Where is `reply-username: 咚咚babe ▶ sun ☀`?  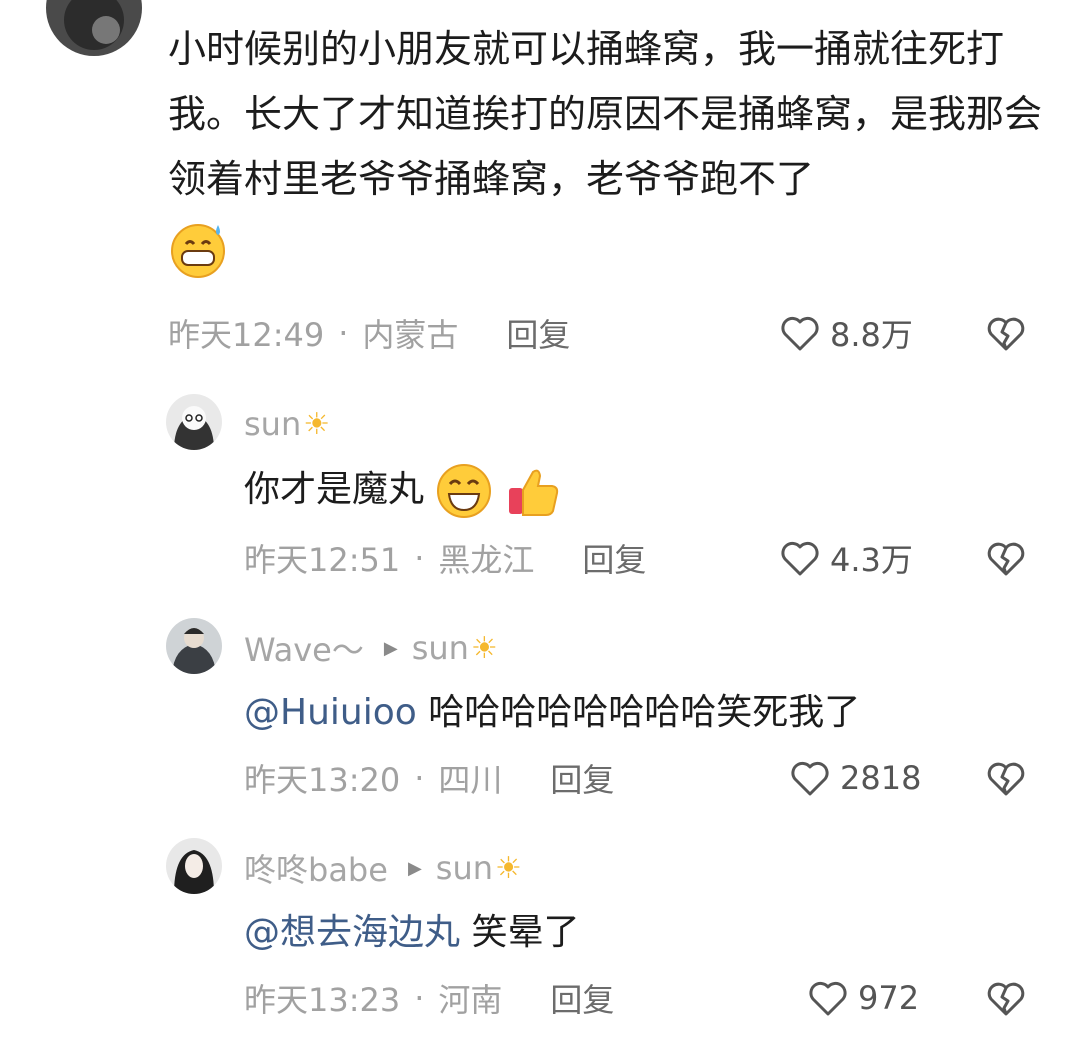
reply-username: 咚咚babe ▶ sun ☀ is located at coordinates (383, 868).